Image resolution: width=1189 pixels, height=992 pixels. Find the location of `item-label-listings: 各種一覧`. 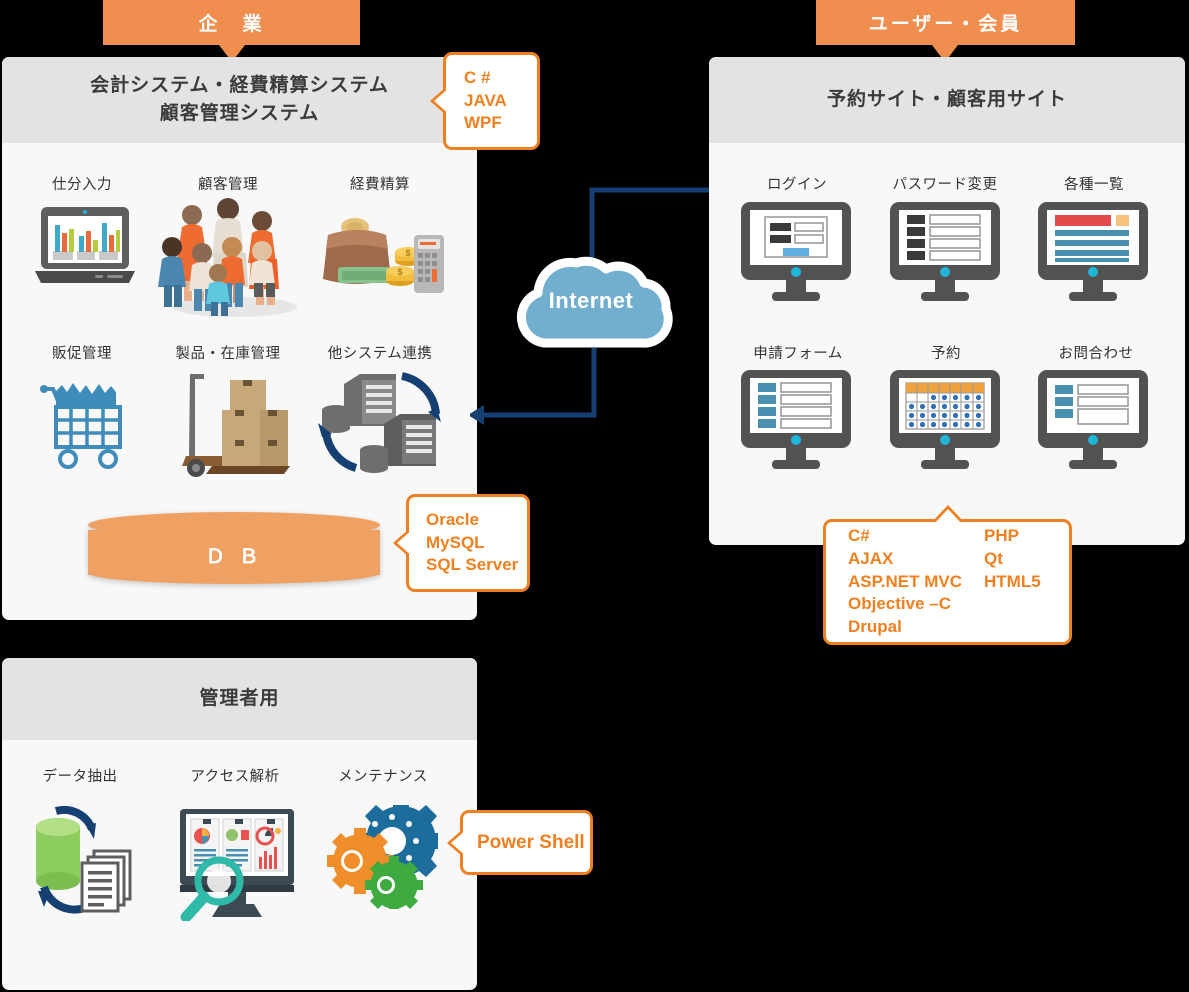

item-label-listings: 各種一覧 is located at coordinates (1094, 185).